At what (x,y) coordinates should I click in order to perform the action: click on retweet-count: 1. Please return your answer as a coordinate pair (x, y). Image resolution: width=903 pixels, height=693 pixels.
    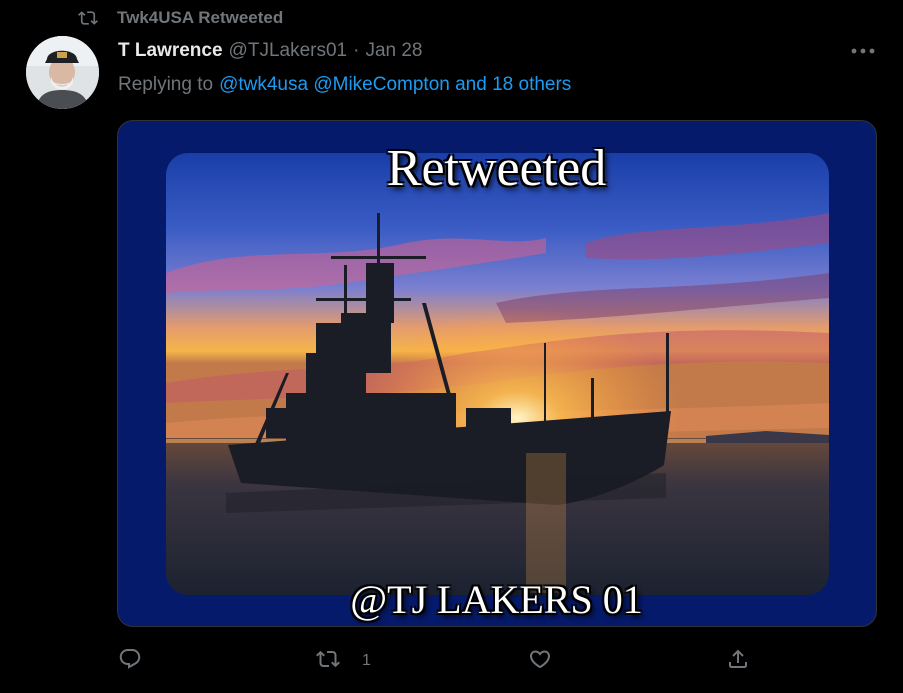
    Looking at the image, I should click on (366, 660).